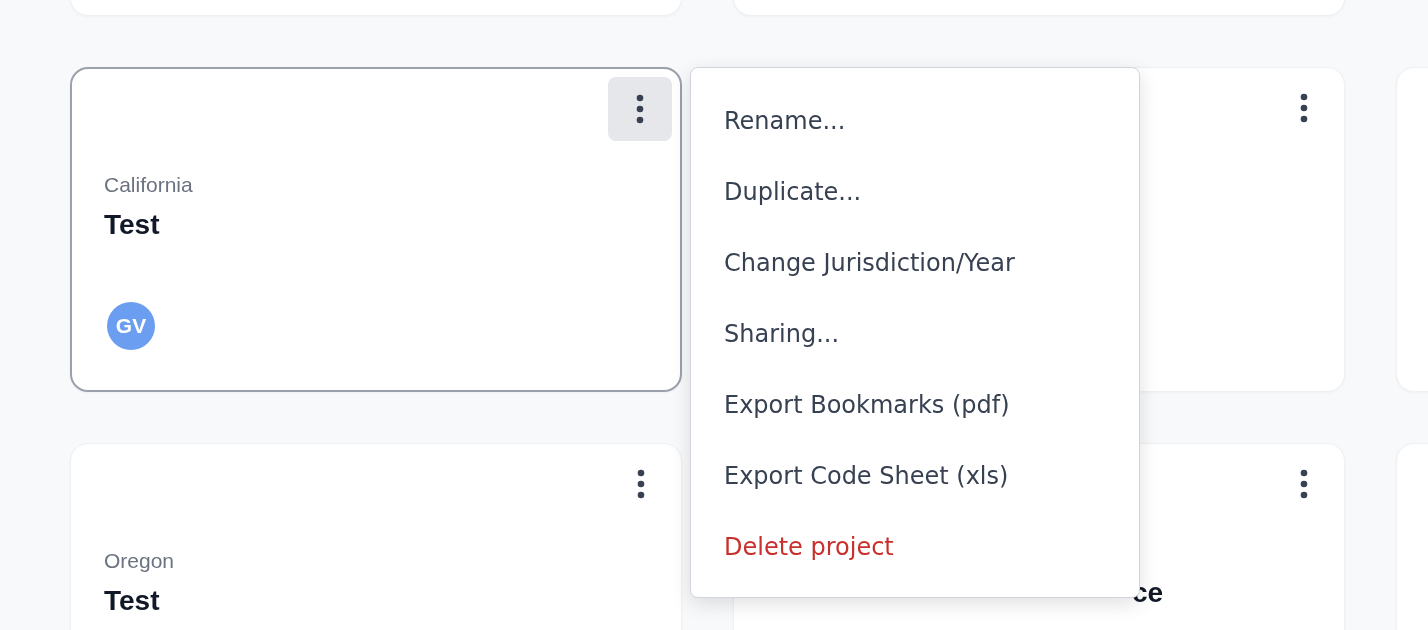 This screenshot has width=1428, height=630. I want to click on menu-item: Export Code Sheet (xls), so click(915, 476).